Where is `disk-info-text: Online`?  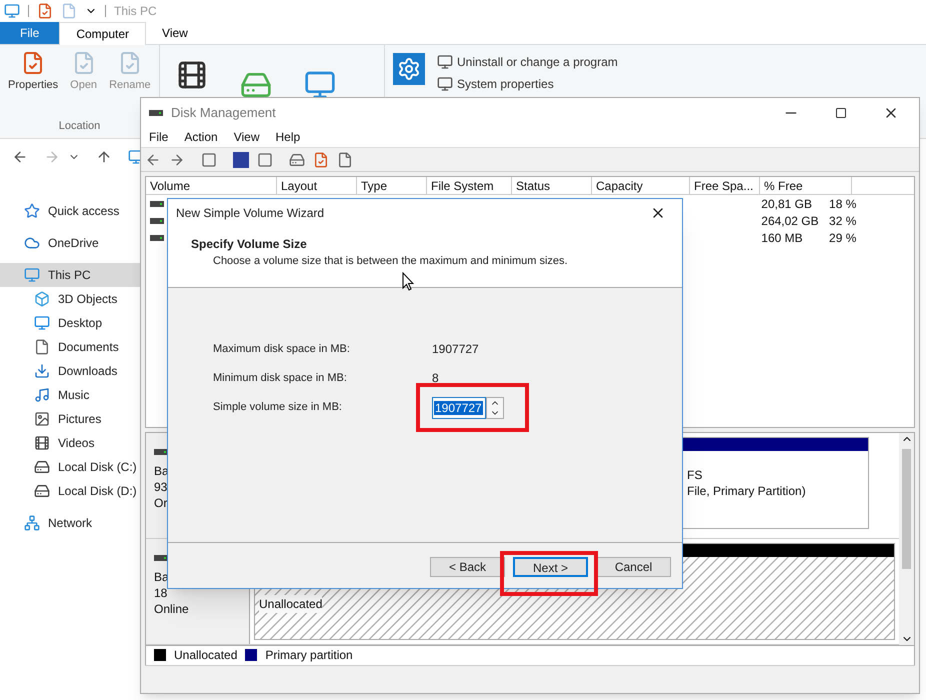
disk-info-text: Online is located at coordinates (172, 608).